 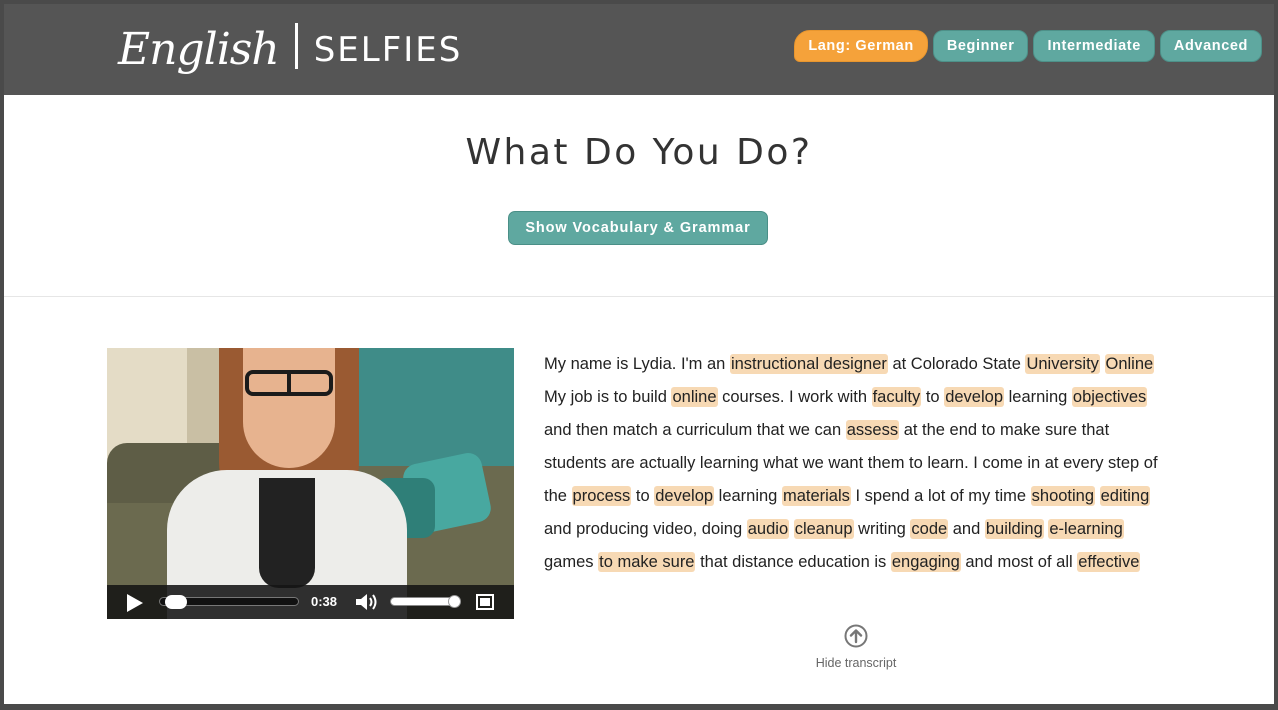 What do you see at coordinates (808, 364) in the screenshot?
I see `vocab-term: instructional designer` at bounding box center [808, 364].